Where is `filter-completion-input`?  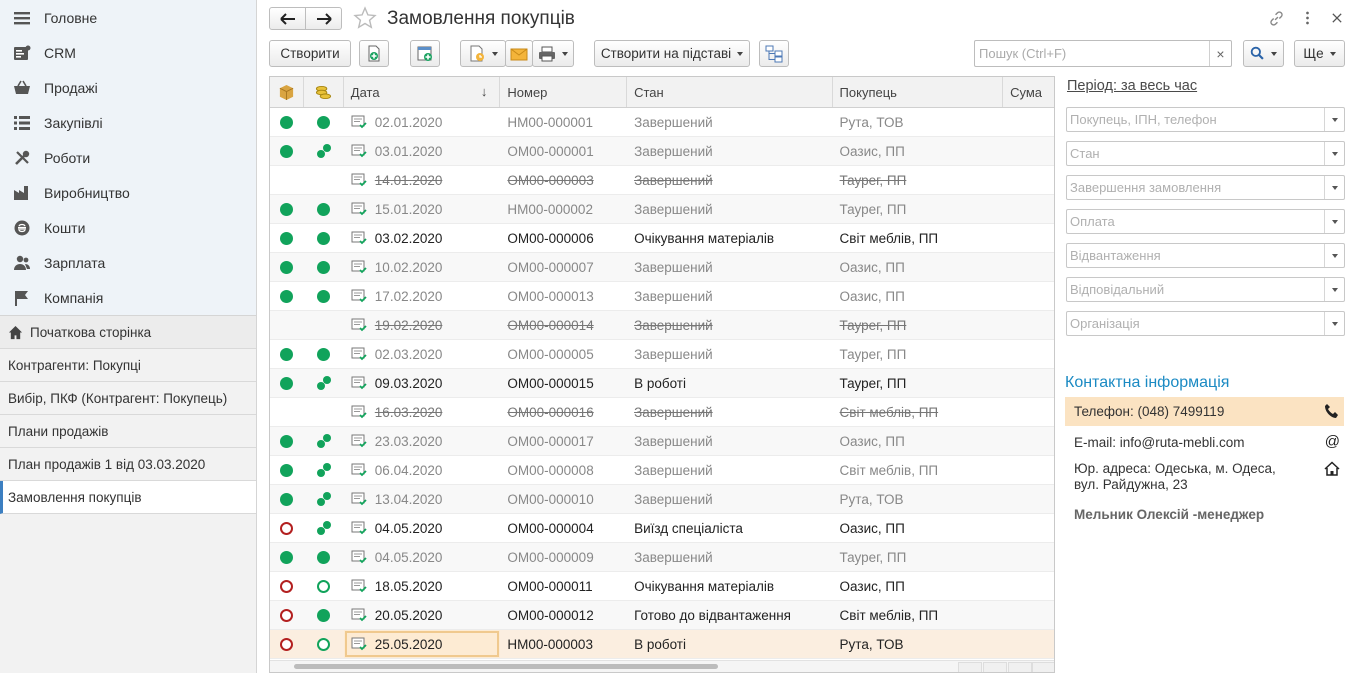 filter-completion-input is located at coordinates (1195, 187).